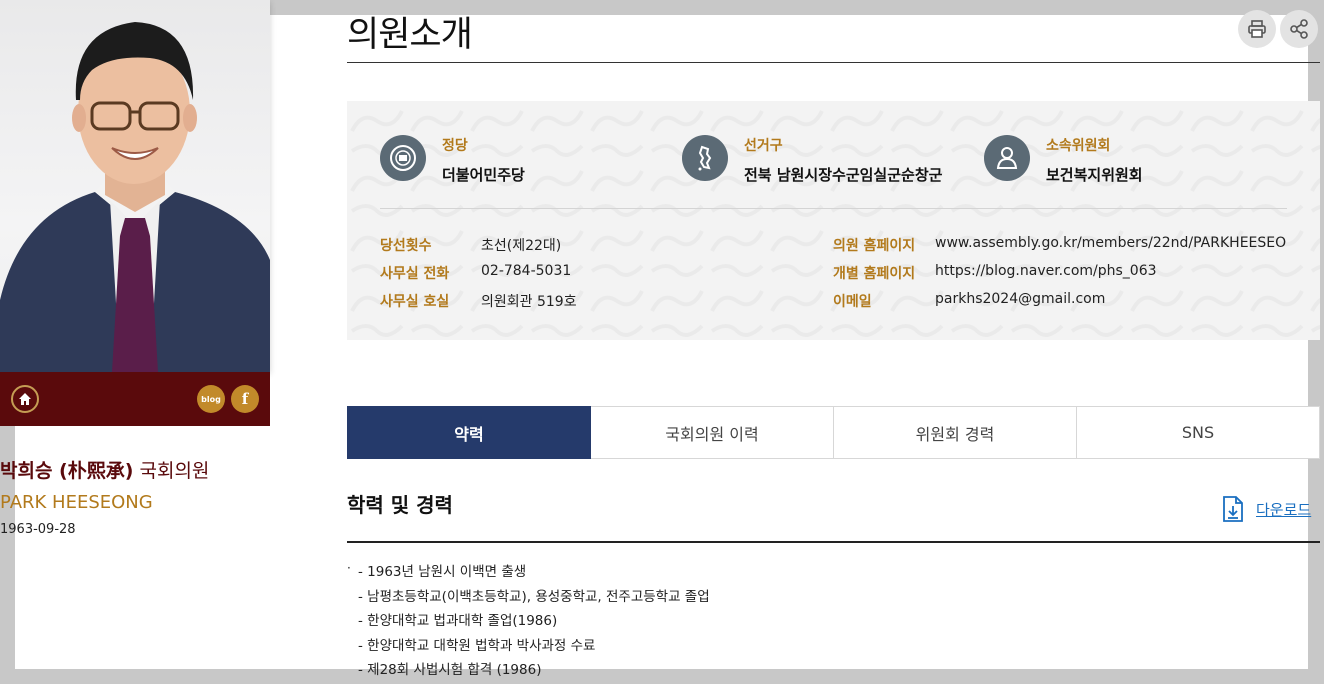 This screenshot has width=1324, height=684. I want to click on career-item-text: - 1963년 남원시 이백면 출생, so click(442, 572).